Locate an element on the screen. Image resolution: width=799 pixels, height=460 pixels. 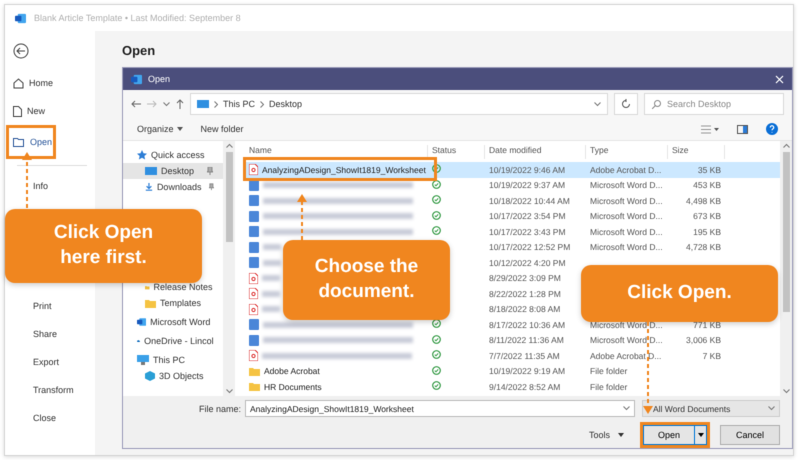
size-cell-text: 4,728 KB is located at coordinates (703, 247).